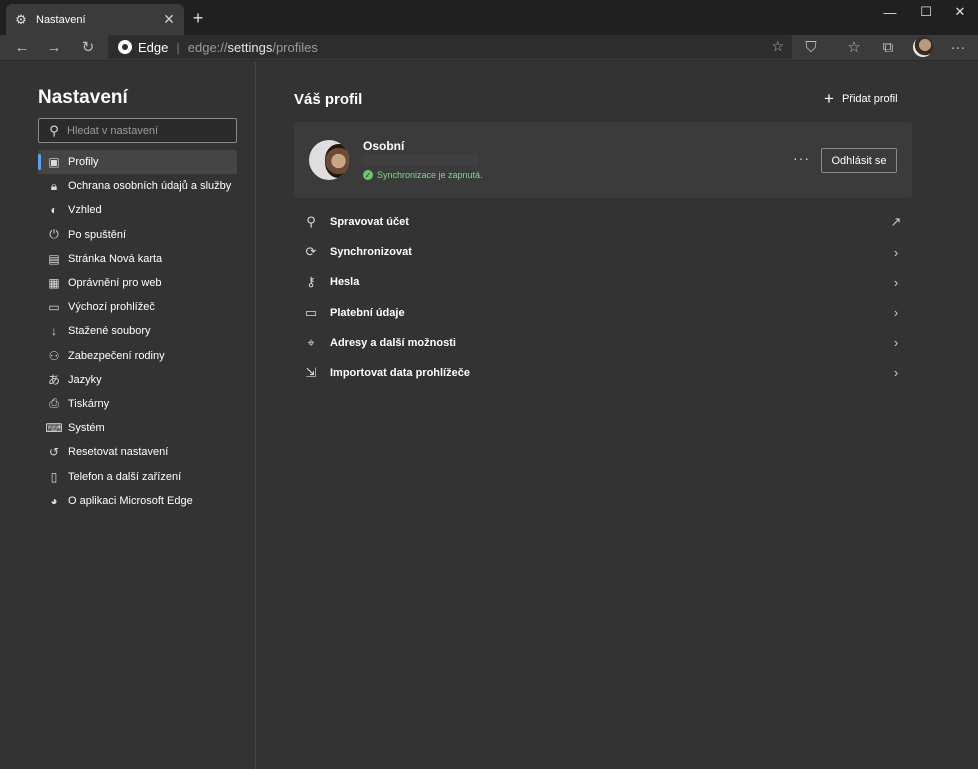 This screenshot has width=978, height=769. I want to click on row-manage-account: ⚲ Spravovat účet ↗, so click(603, 222).